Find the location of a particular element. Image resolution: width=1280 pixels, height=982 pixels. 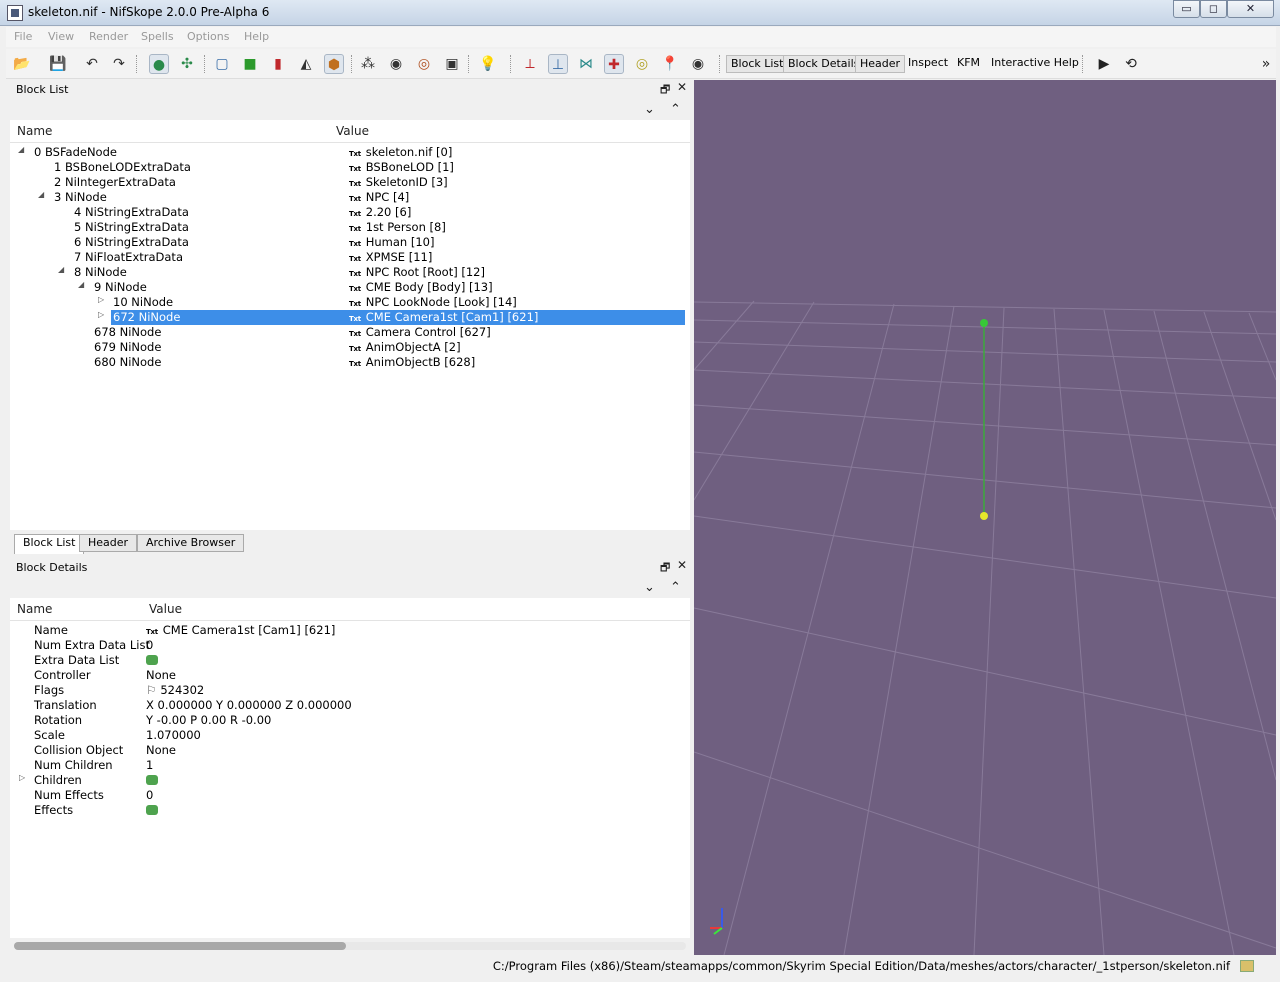

tree-row: ◢ 8 NiNode Txt NPC Root [Root] [12] is located at coordinates (350, 272).